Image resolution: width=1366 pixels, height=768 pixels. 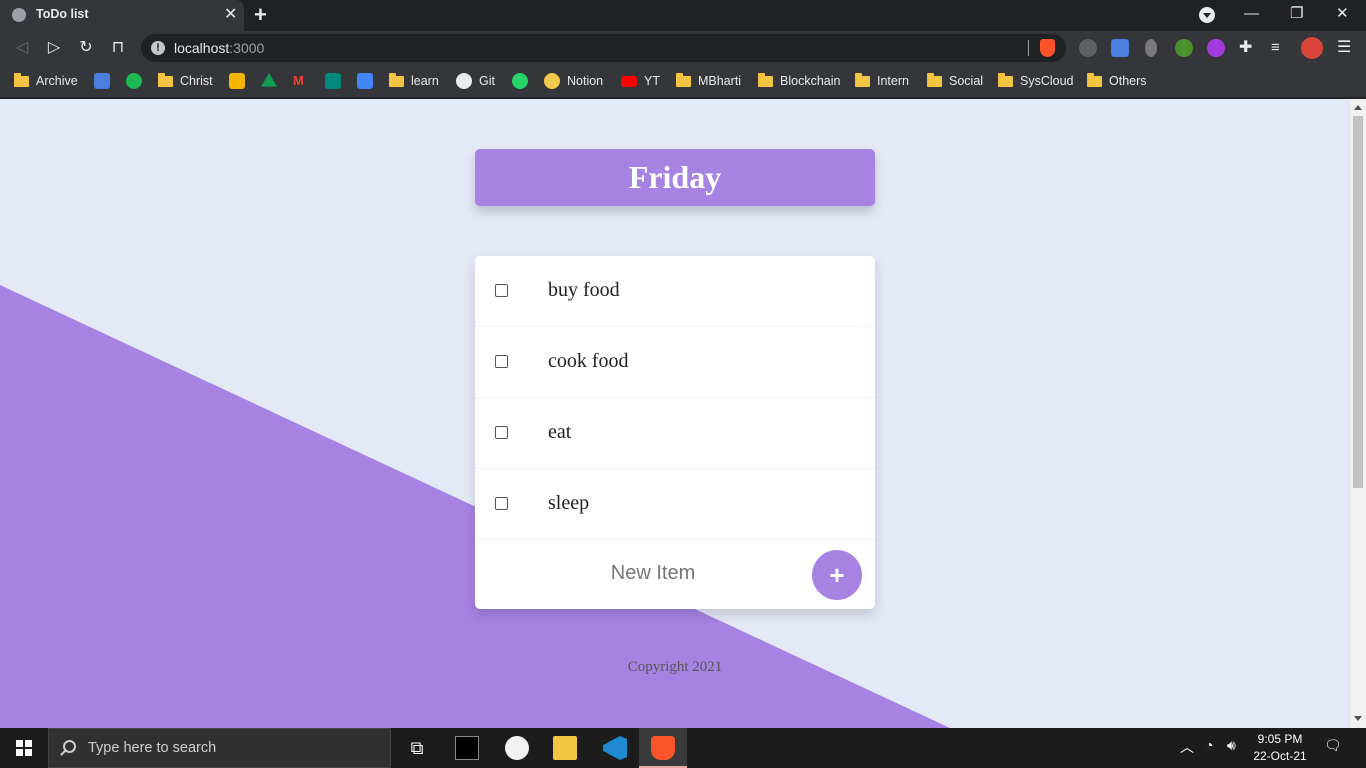 I want to click on item-text: eat, so click(x=560, y=432).